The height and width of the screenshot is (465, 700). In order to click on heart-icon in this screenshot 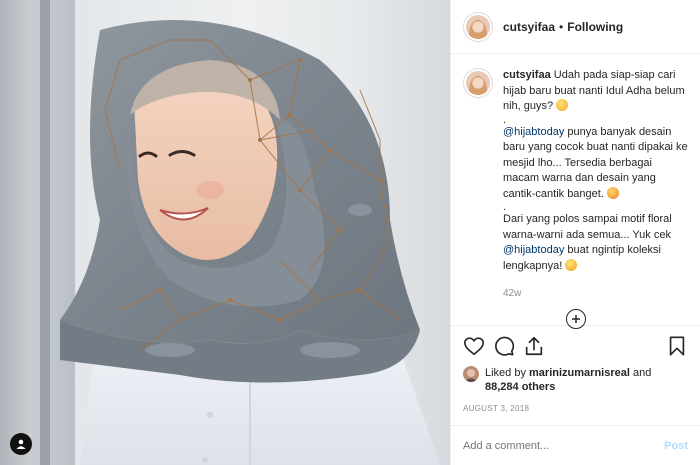, I will do `click(474, 346)`.